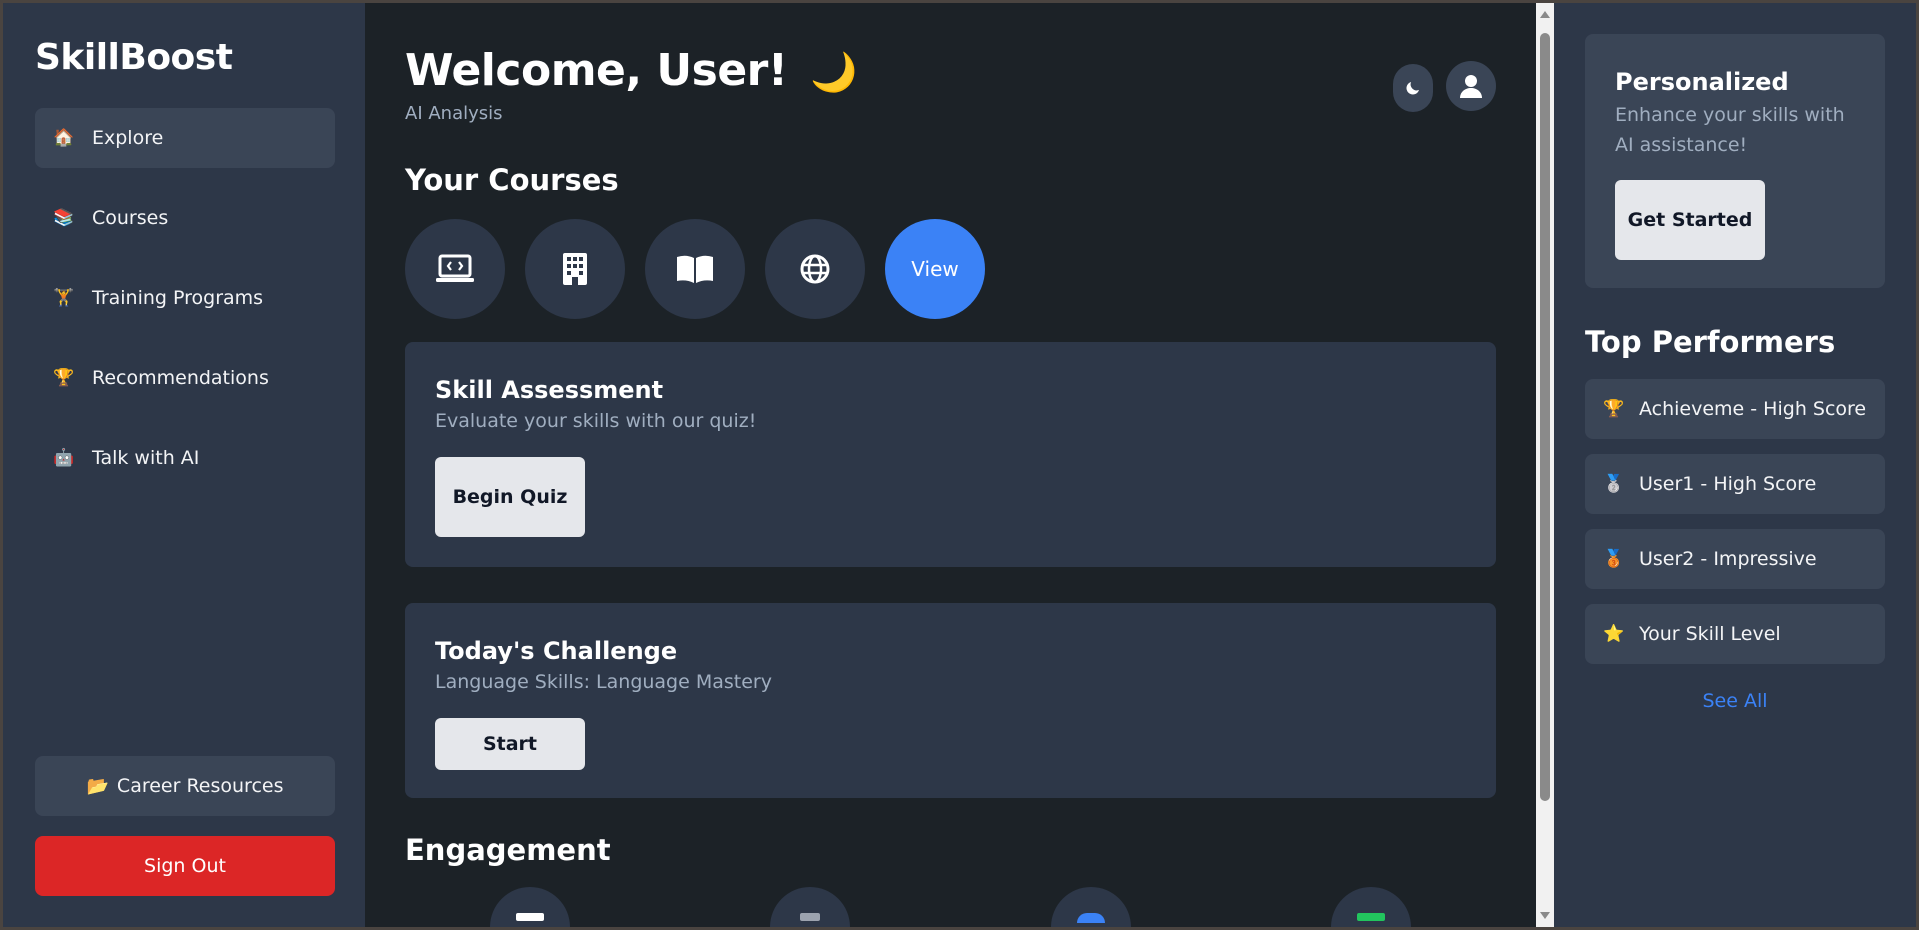  I want to click on todays-challenge-title: Today's Challenge, so click(556, 651).